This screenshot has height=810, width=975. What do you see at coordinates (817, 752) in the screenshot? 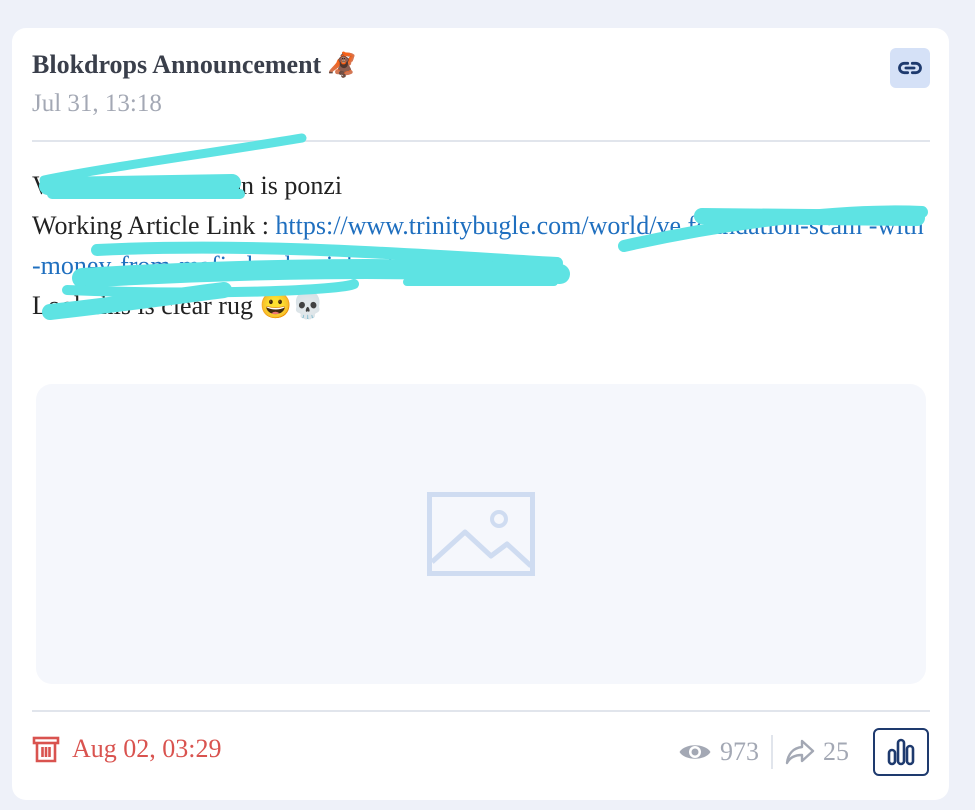
I see `shares-stat: 25` at bounding box center [817, 752].